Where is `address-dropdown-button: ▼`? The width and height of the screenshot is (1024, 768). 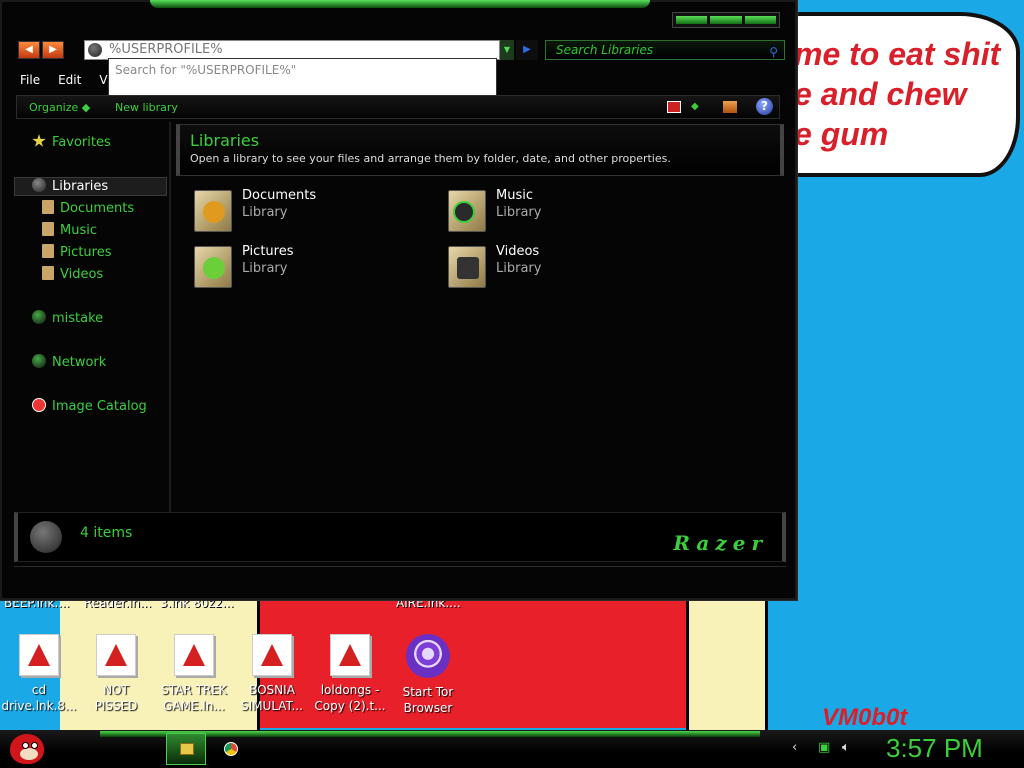
address-dropdown-button: ▼ is located at coordinates (507, 50).